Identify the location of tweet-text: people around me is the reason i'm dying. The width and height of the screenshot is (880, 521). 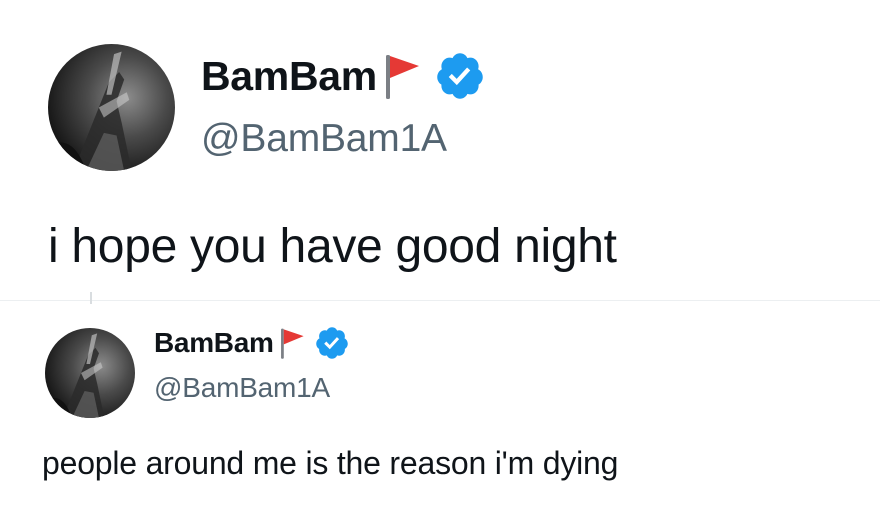
(330, 463).